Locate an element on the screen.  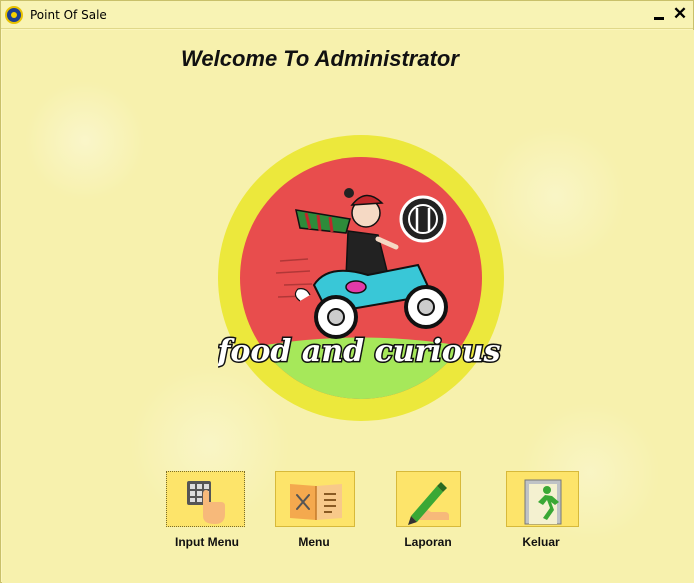
window-title: Point Of Sale is located at coordinates (68, 15).